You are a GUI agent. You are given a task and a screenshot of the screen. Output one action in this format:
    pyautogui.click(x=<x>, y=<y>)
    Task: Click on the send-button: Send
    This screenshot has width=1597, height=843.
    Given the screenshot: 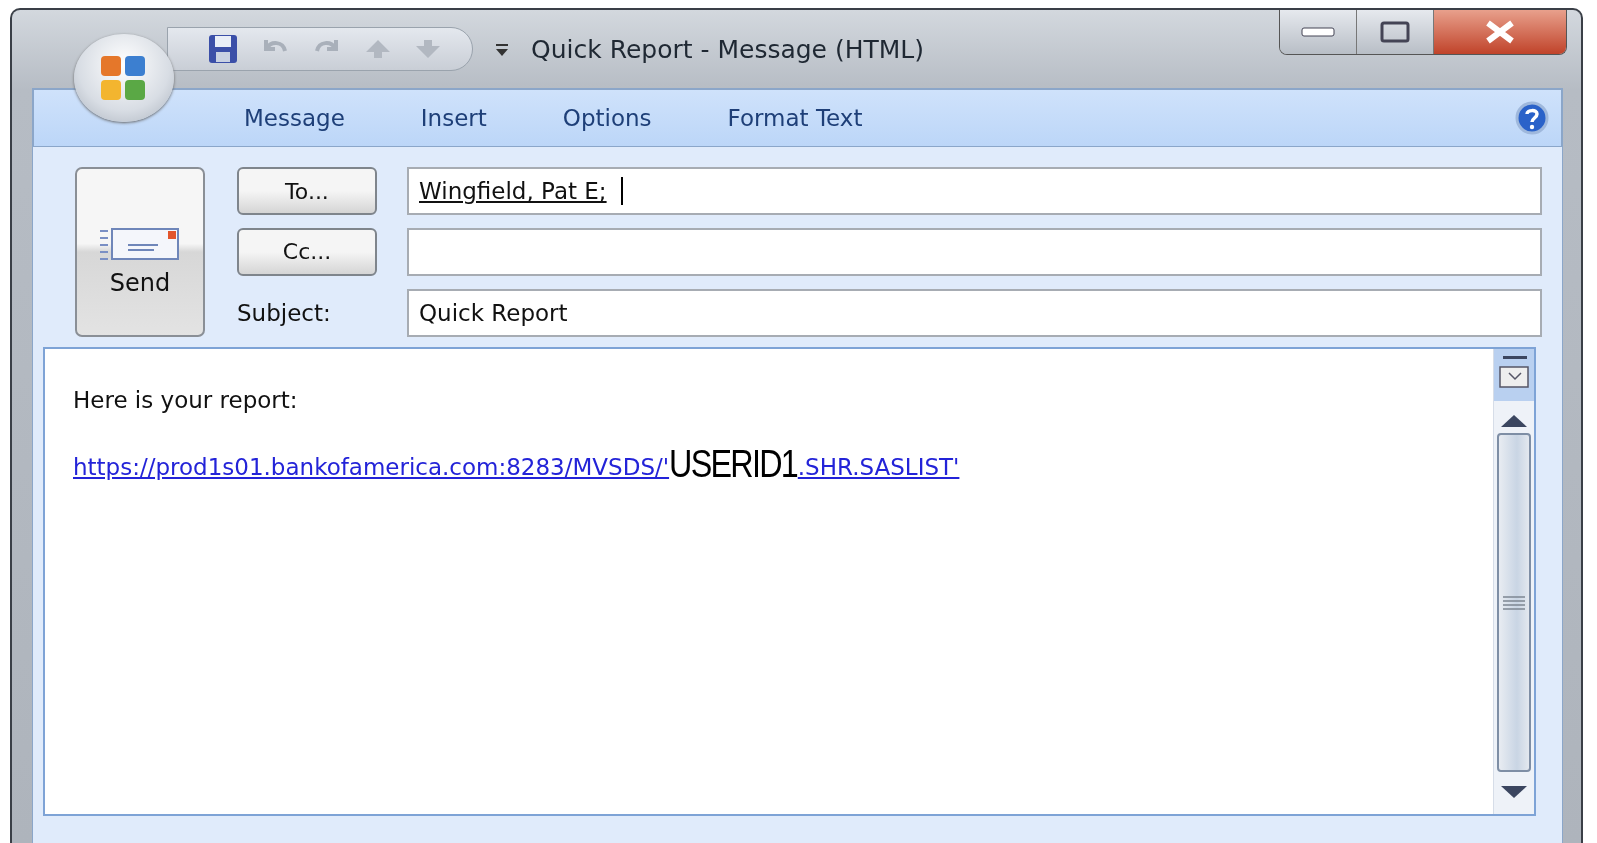 What is the action you would take?
    pyautogui.click(x=140, y=252)
    